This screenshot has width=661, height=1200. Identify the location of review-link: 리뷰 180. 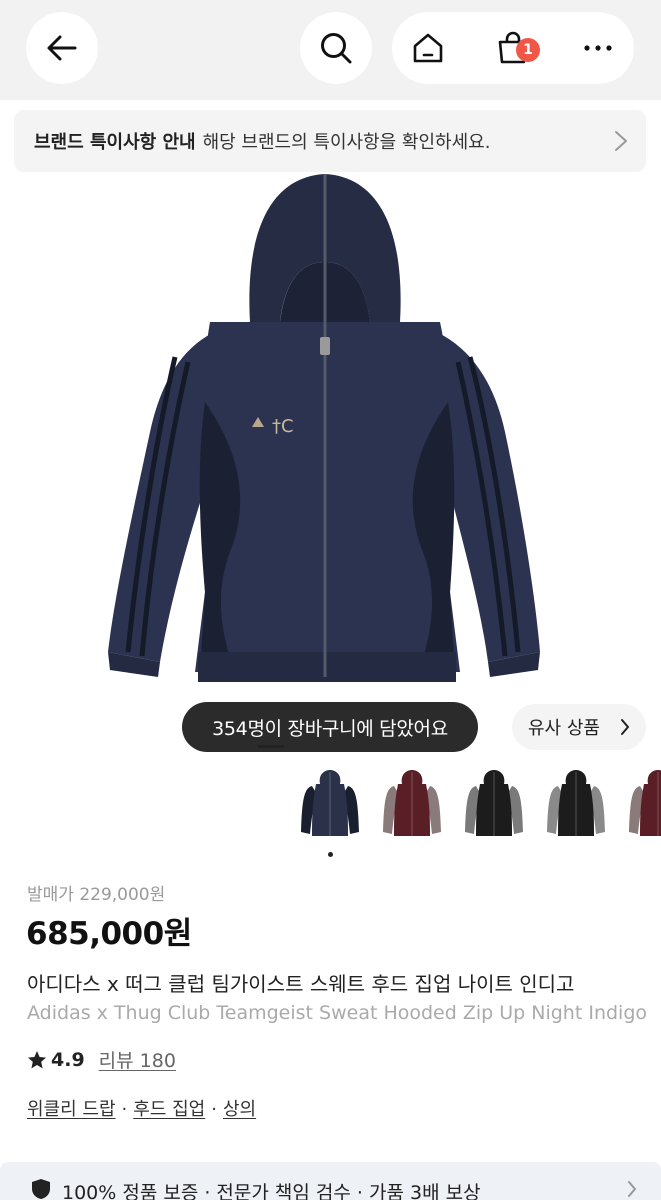
(137, 1059).